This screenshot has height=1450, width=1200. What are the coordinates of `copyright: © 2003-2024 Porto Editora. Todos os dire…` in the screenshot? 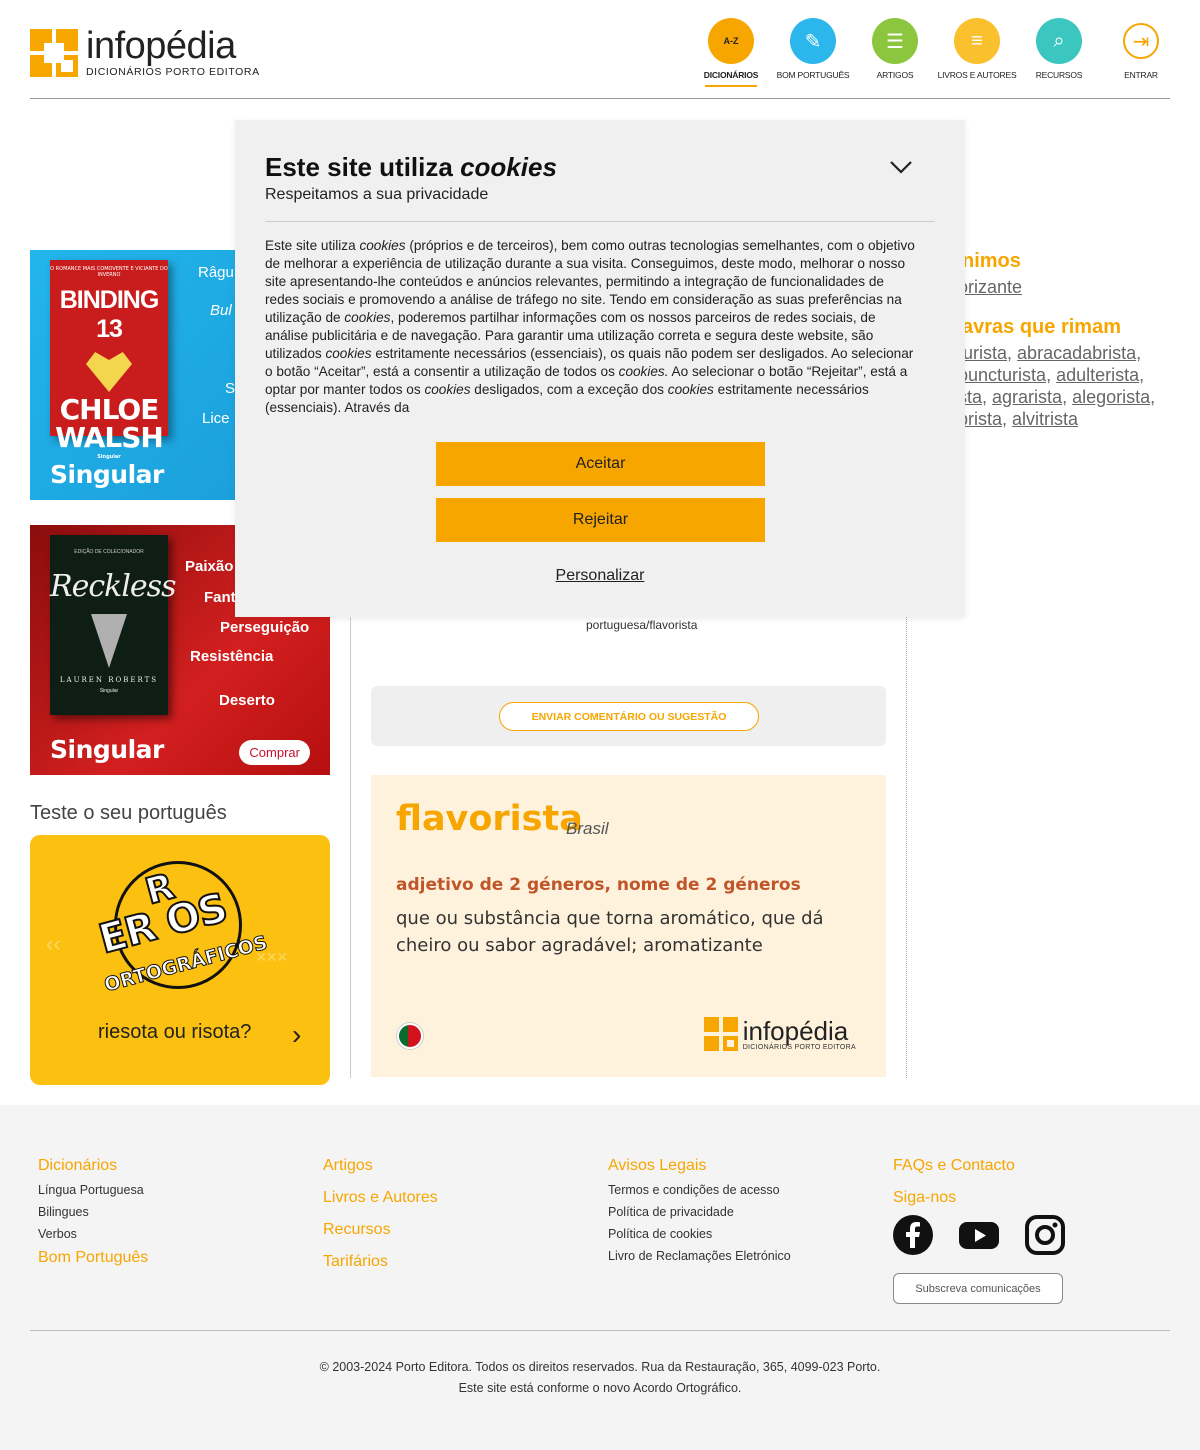 It's located at (600, 1378).